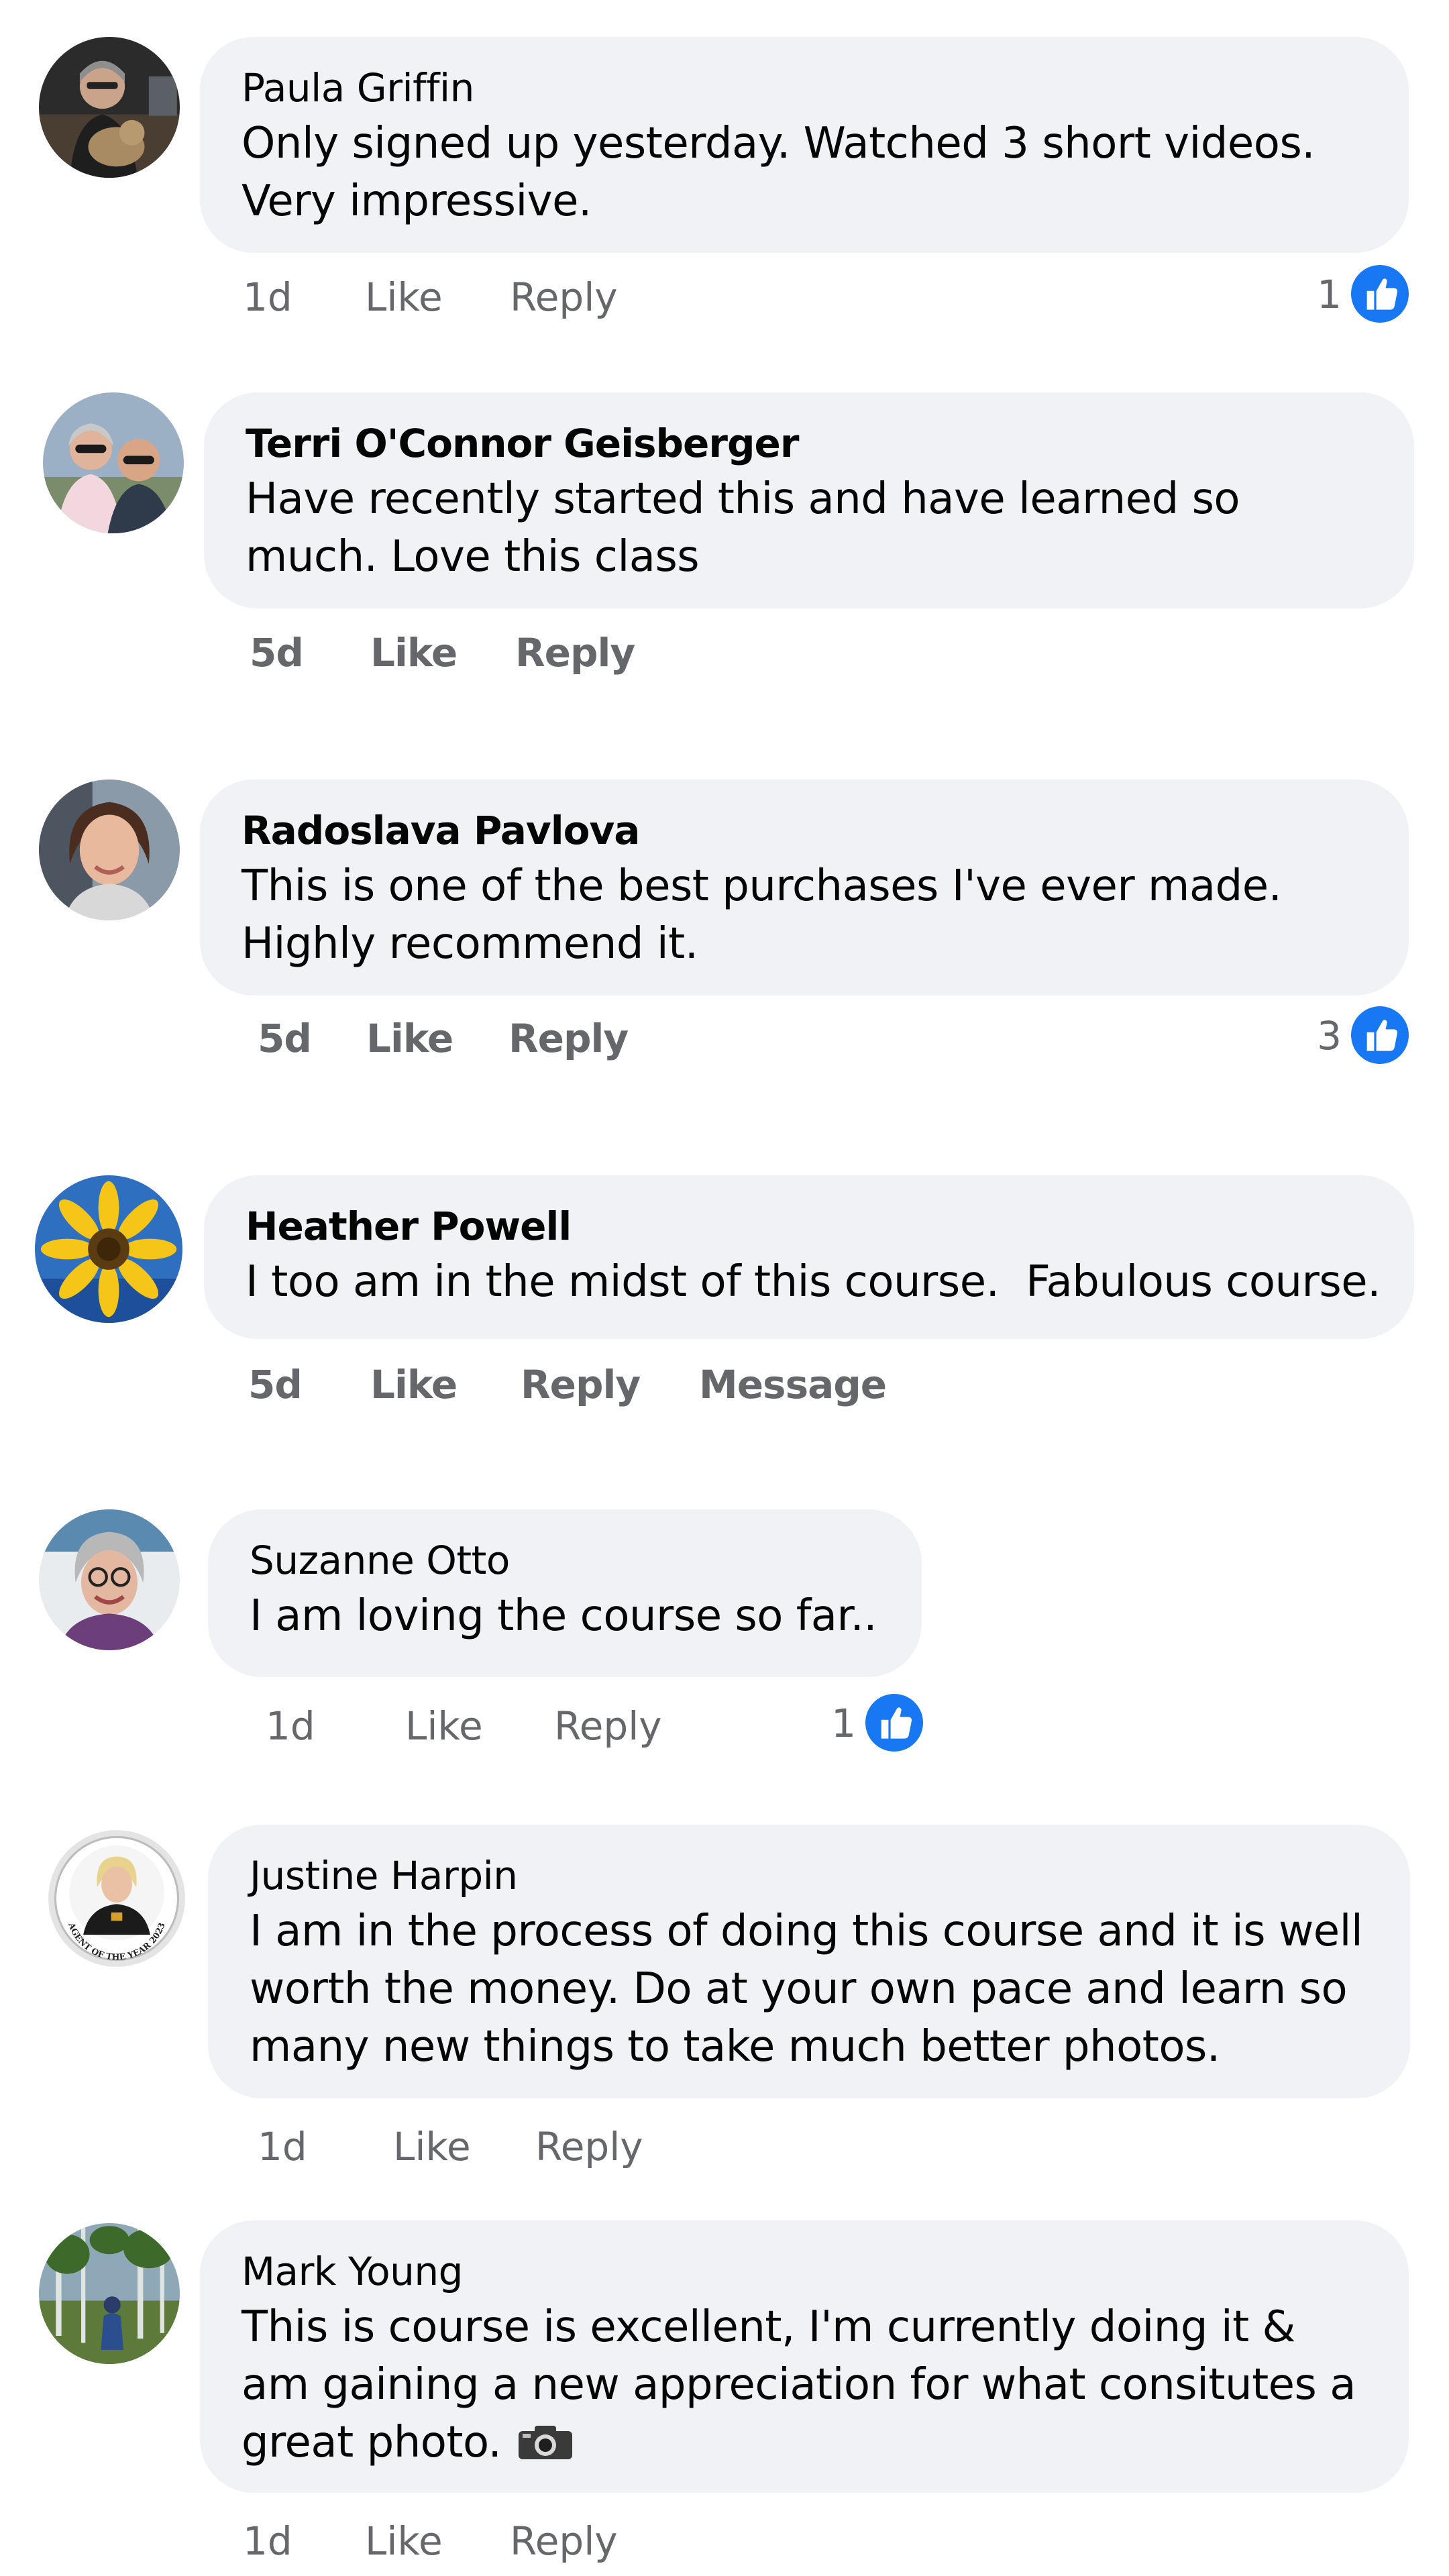 The width and height of the screenshot is (1449, 2576). I want to click on message-button: Message, so click(793, 1384).